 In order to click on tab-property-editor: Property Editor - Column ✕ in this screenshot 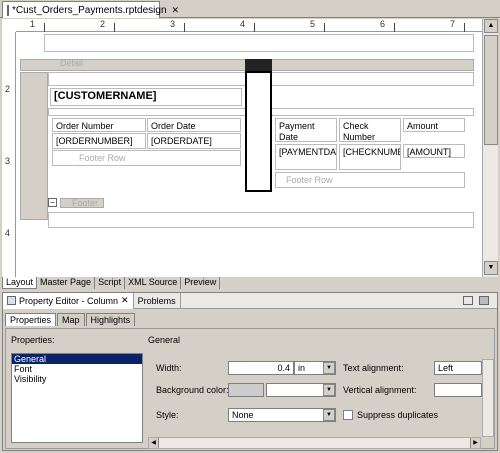, I will do `click(68, 300)`.